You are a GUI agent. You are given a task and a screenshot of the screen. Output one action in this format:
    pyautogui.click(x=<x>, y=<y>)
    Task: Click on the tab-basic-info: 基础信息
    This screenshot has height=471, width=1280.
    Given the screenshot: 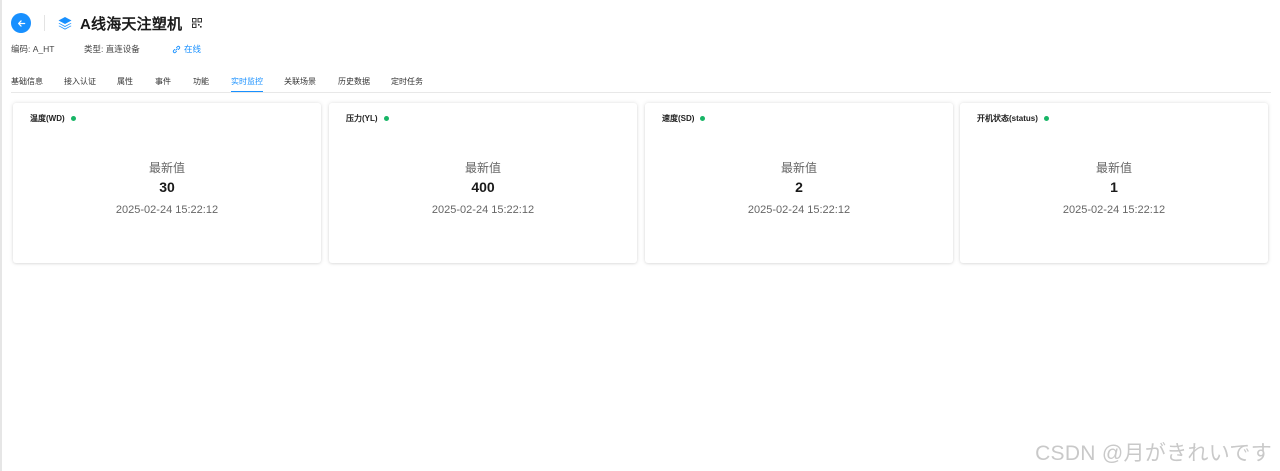 What is the action you would take?
    pyautogui.click(x=27, y=82)
    